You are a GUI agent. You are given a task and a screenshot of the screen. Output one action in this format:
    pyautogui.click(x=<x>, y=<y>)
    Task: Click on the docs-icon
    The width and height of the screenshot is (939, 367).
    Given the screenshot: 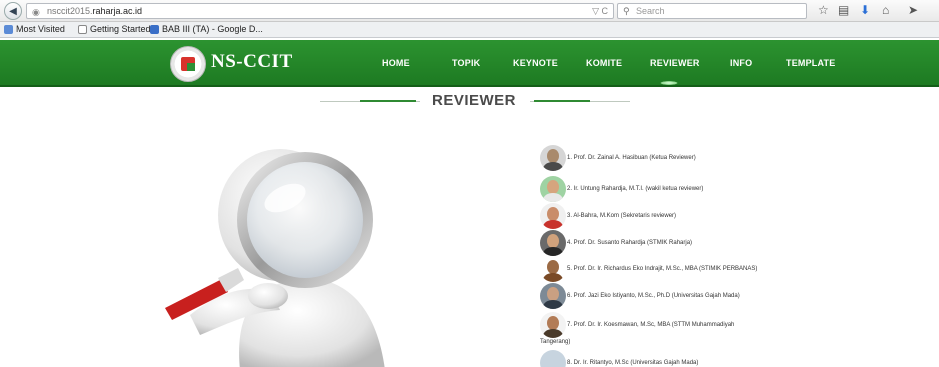 What is the action you would take?
    pyautogui.click(x=154, y=29)
    